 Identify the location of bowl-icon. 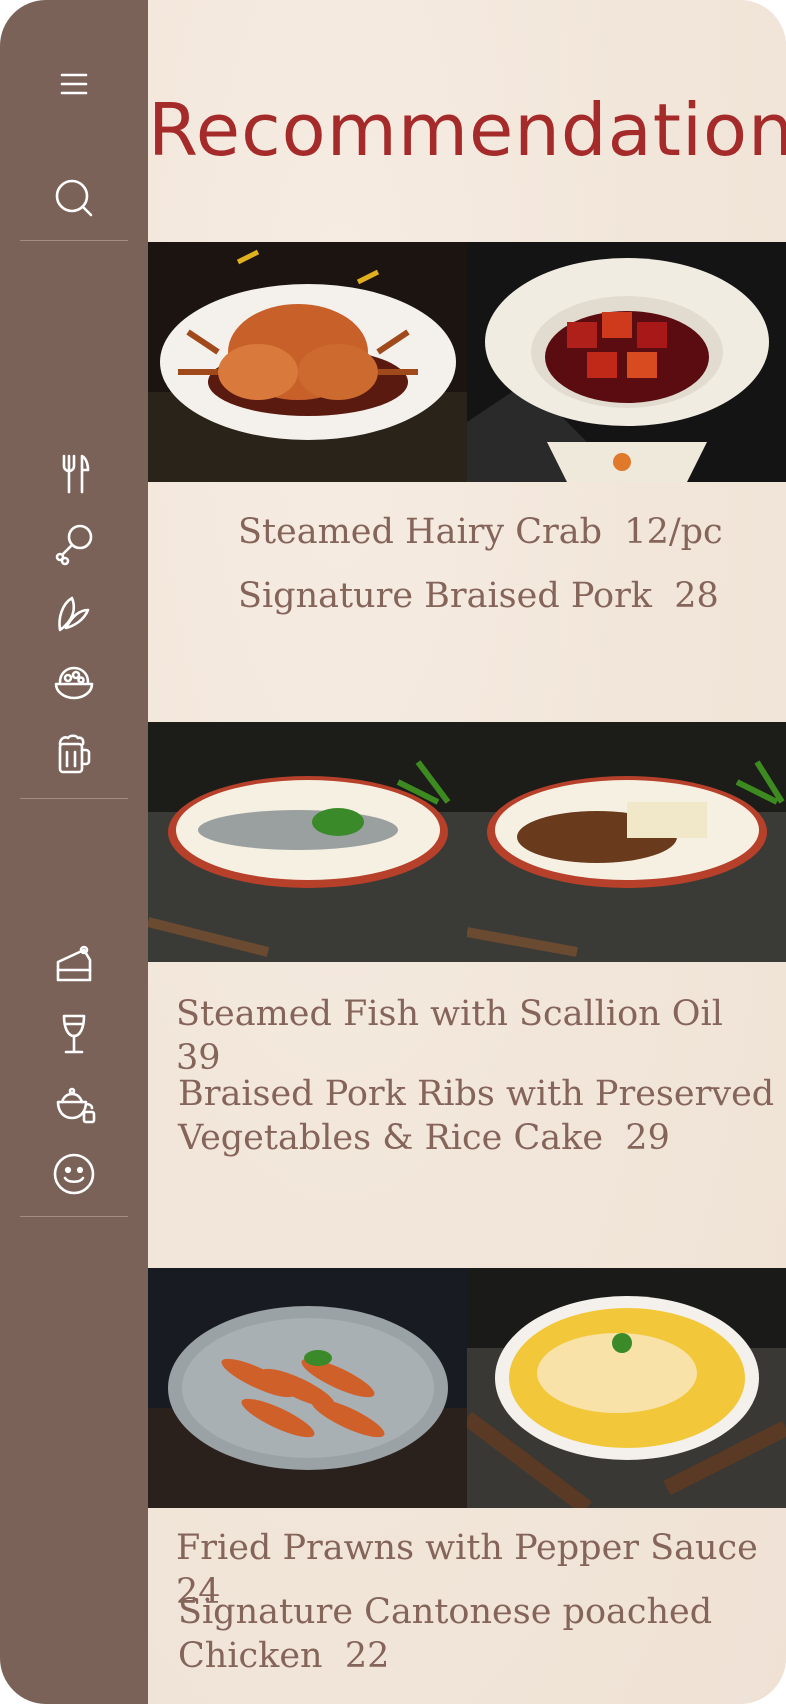
(74, 684).